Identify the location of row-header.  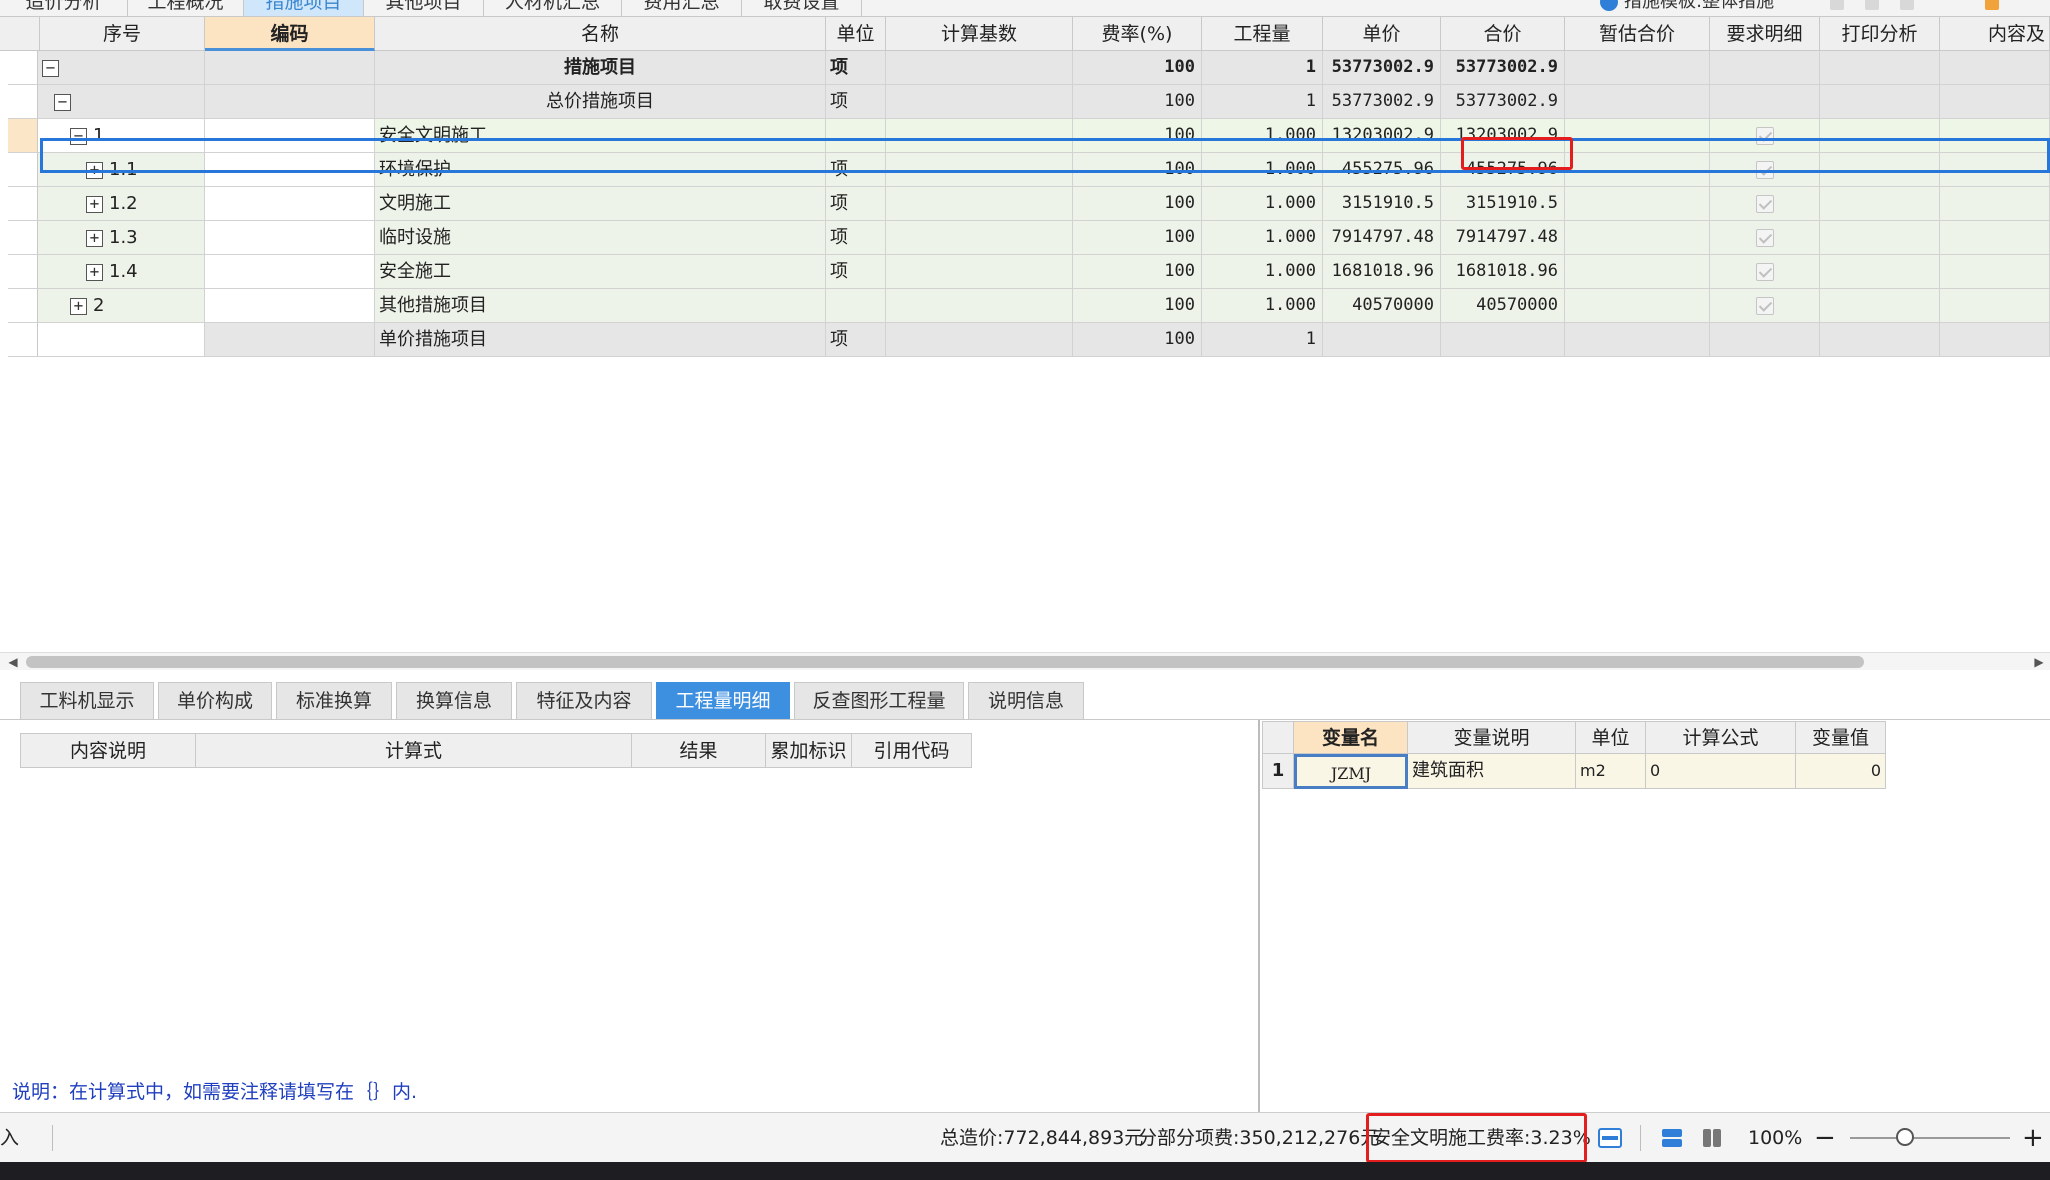
(23, 204).